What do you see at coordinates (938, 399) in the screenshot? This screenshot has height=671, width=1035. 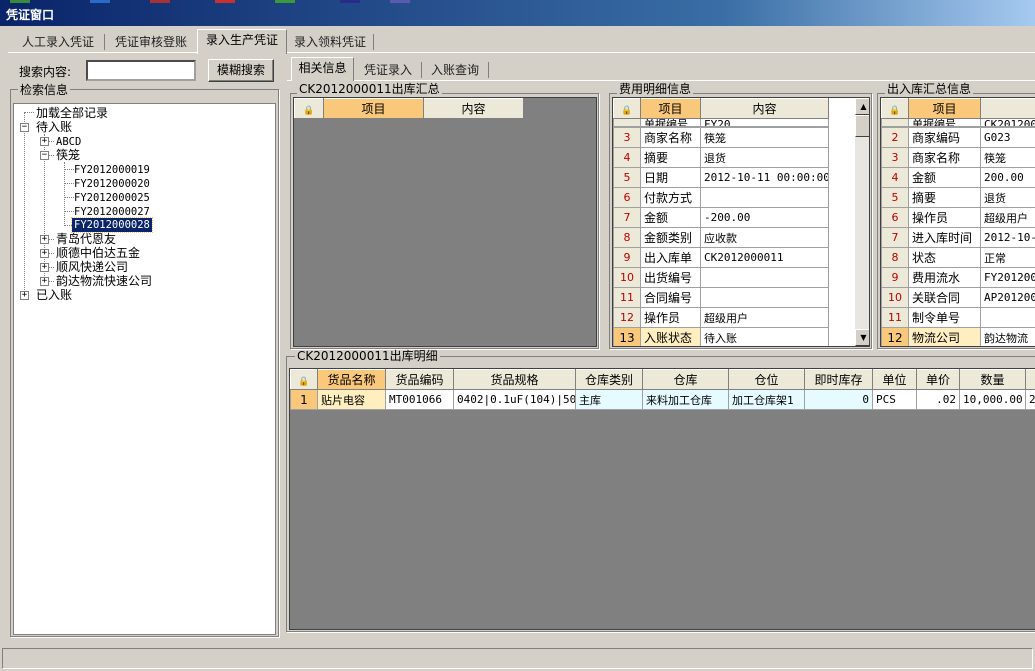 I see `detail-cell: .02` at bounding box center [938, 399].